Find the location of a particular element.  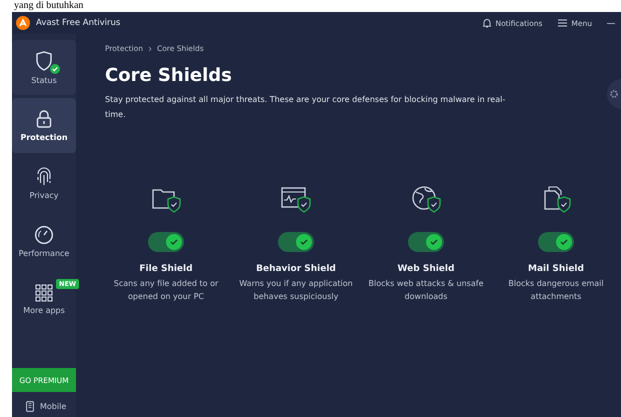

phone-icon is located at coordinates (30, 406).